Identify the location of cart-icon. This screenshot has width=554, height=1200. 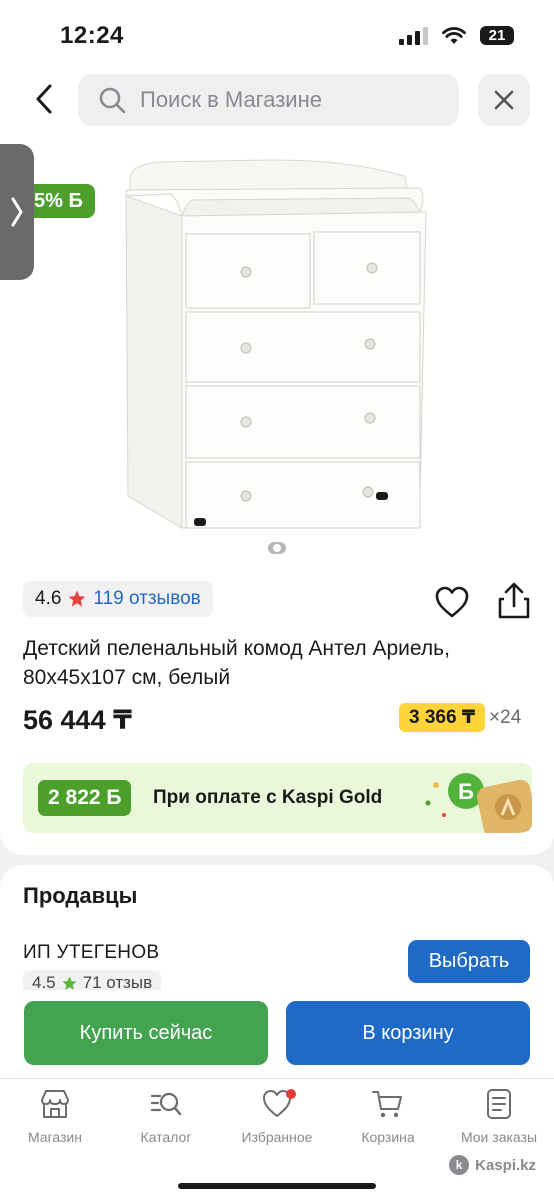
(387, 1104).